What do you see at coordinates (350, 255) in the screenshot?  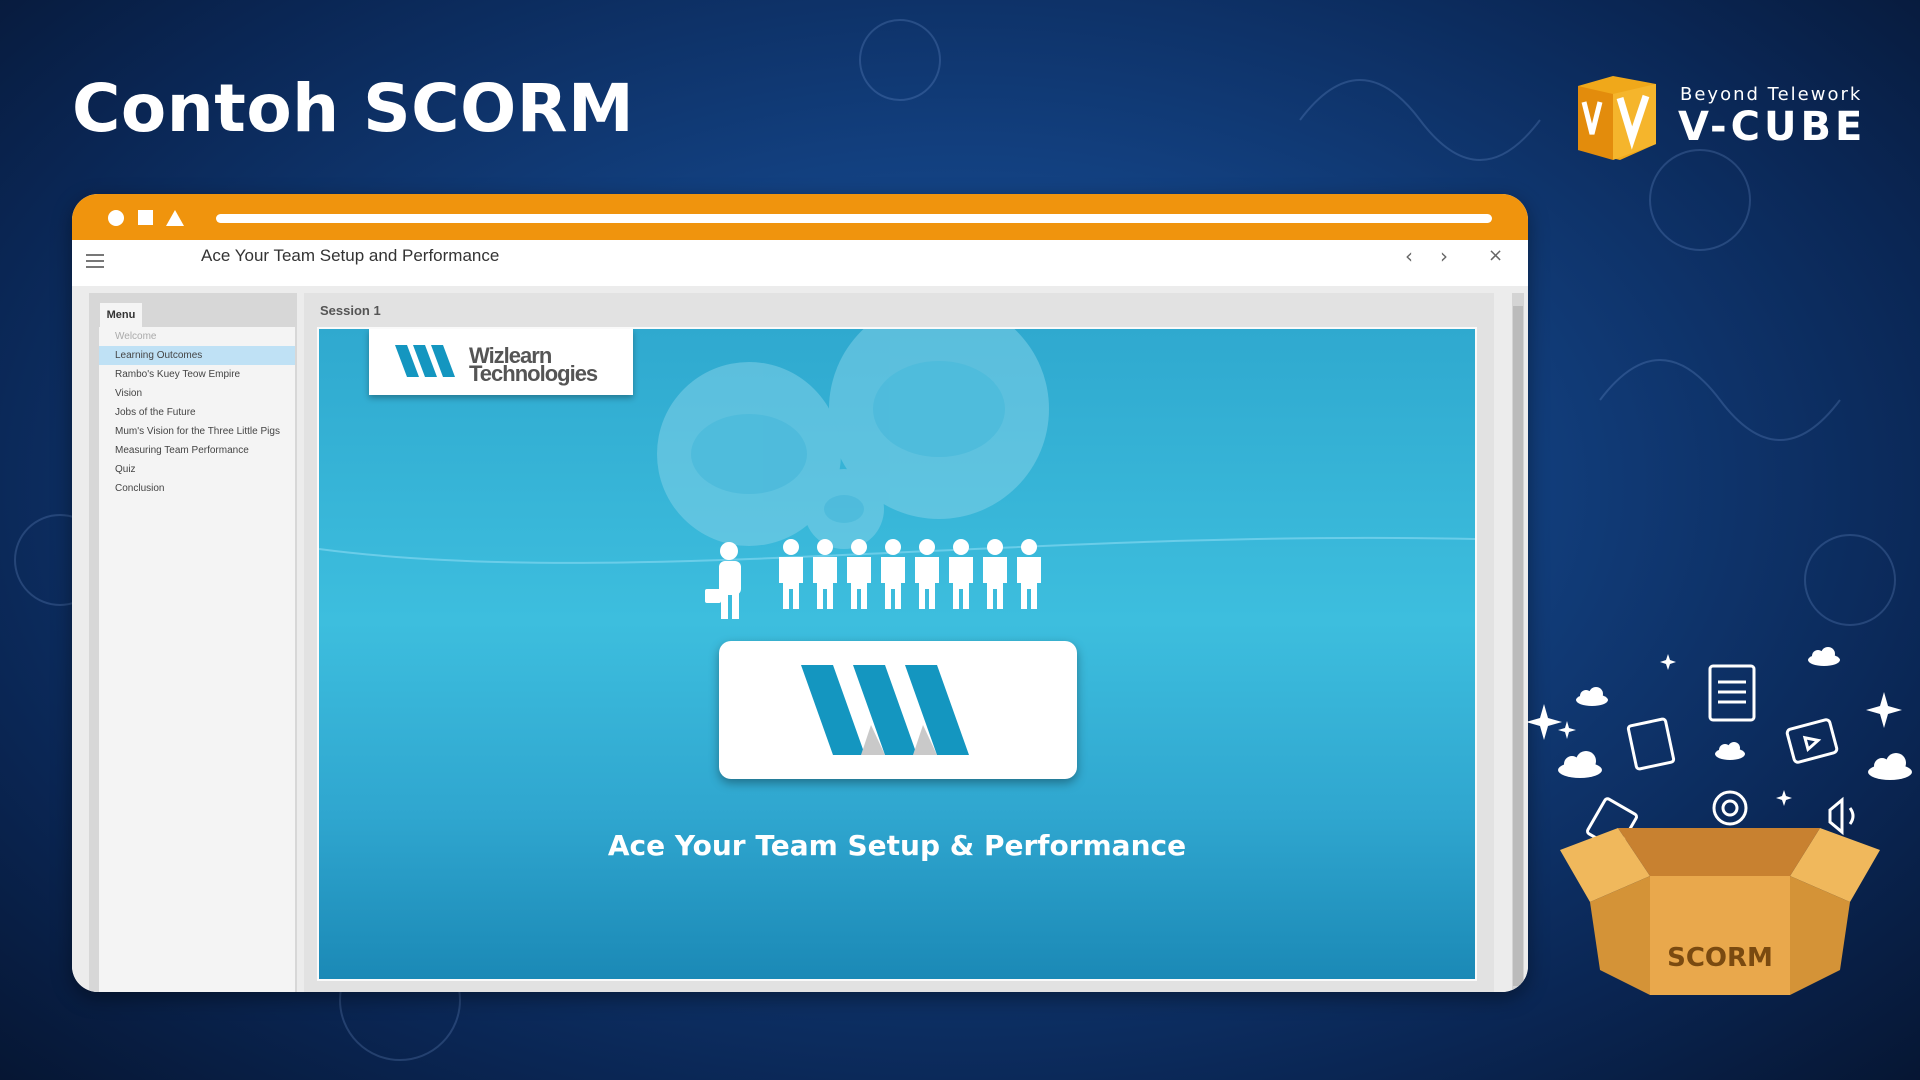 I see `course-title: Ace Your Team Setup and Performance` at bounding box center [350, 255].